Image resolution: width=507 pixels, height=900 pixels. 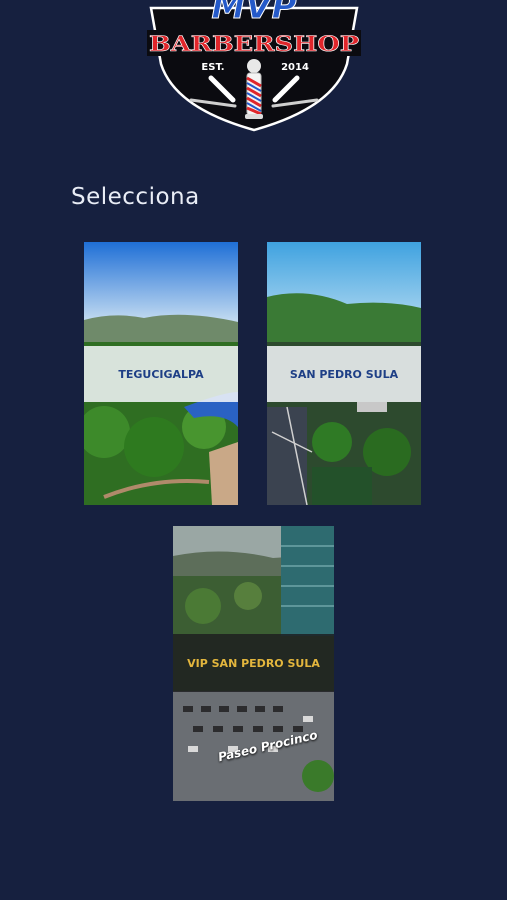 I want to click on mvp-barbershop-logo: MVP BARBERSHOP EST. 2014, so click(x=254, y=66).